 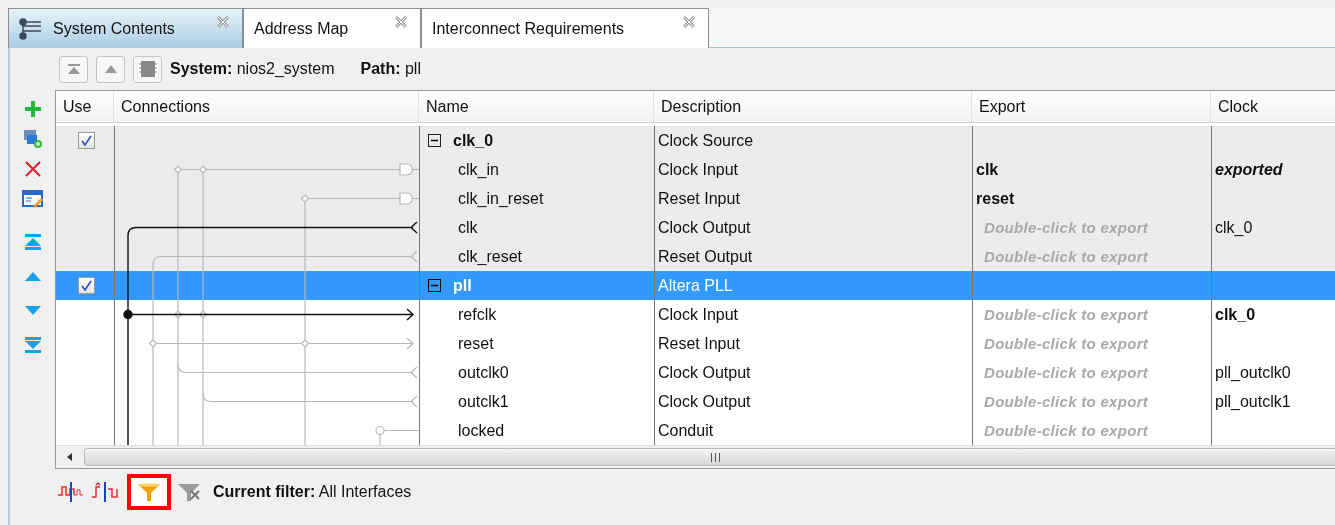 I want to click on add-component-icon, so click(x=32, y=139).